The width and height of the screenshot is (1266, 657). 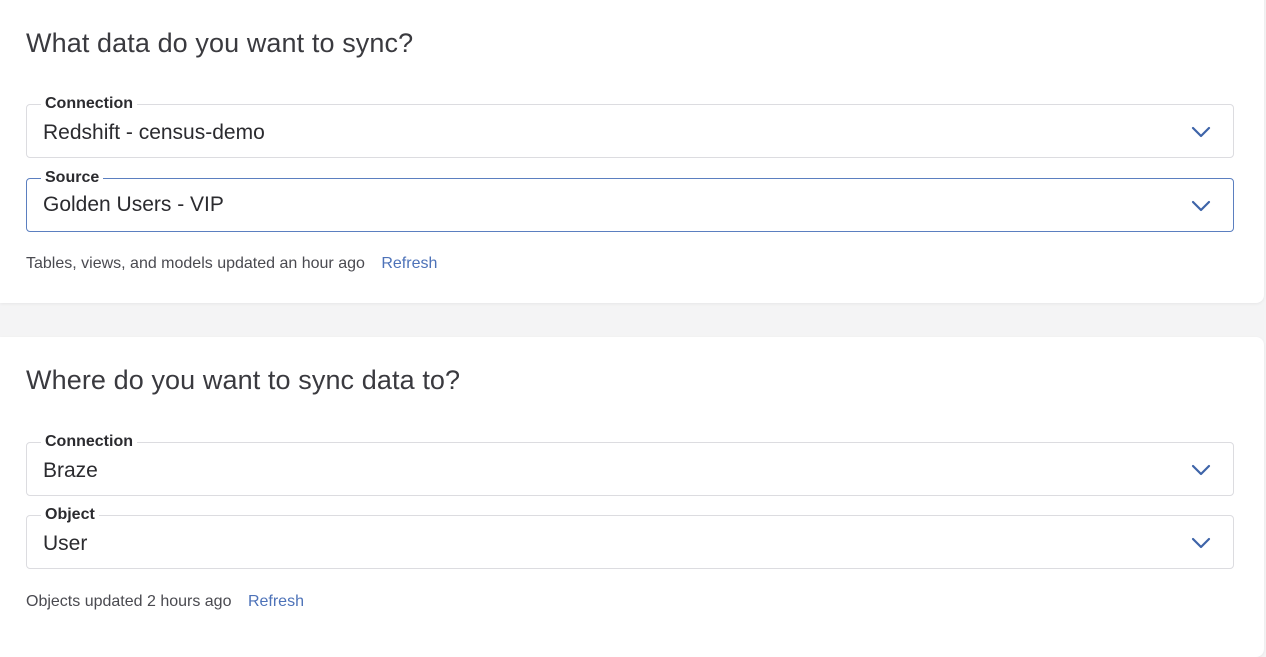 What do you see at coordinates (630, 126) in the screenshot?
I see `source-connection-select: Connection Redshift - census-demo` at bounding box center [630, 126].